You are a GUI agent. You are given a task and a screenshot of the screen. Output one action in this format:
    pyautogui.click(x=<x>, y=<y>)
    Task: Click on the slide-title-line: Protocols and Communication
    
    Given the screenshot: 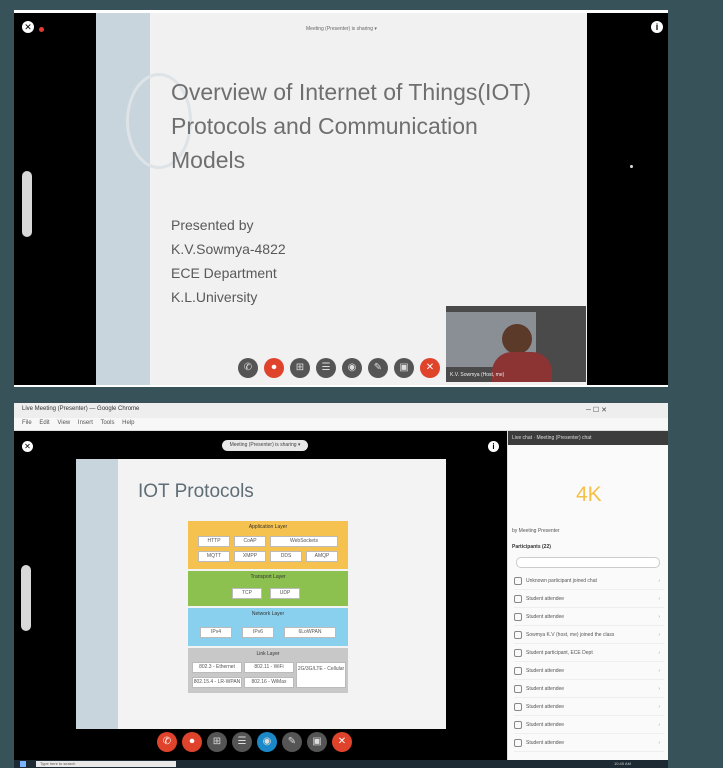 What is the action you would take?
    pyautogui.click(x=324, y=126)
    